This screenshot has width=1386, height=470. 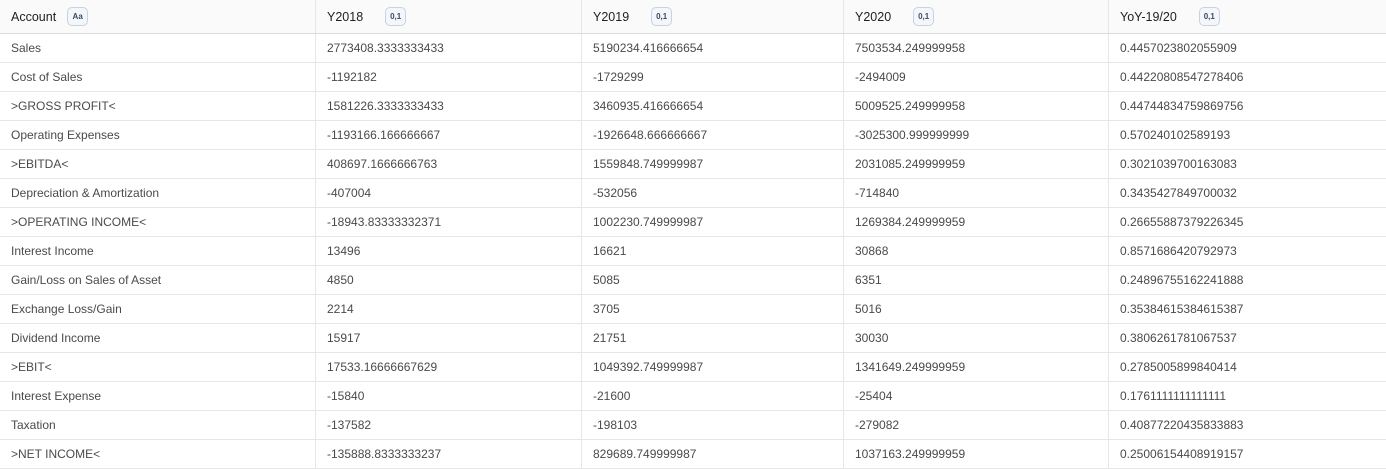 What do you see at coordinates (713, 106) in the screenshot?
I see `y2019-cell: 3460935.416666654` at bounding box center [713, 106].